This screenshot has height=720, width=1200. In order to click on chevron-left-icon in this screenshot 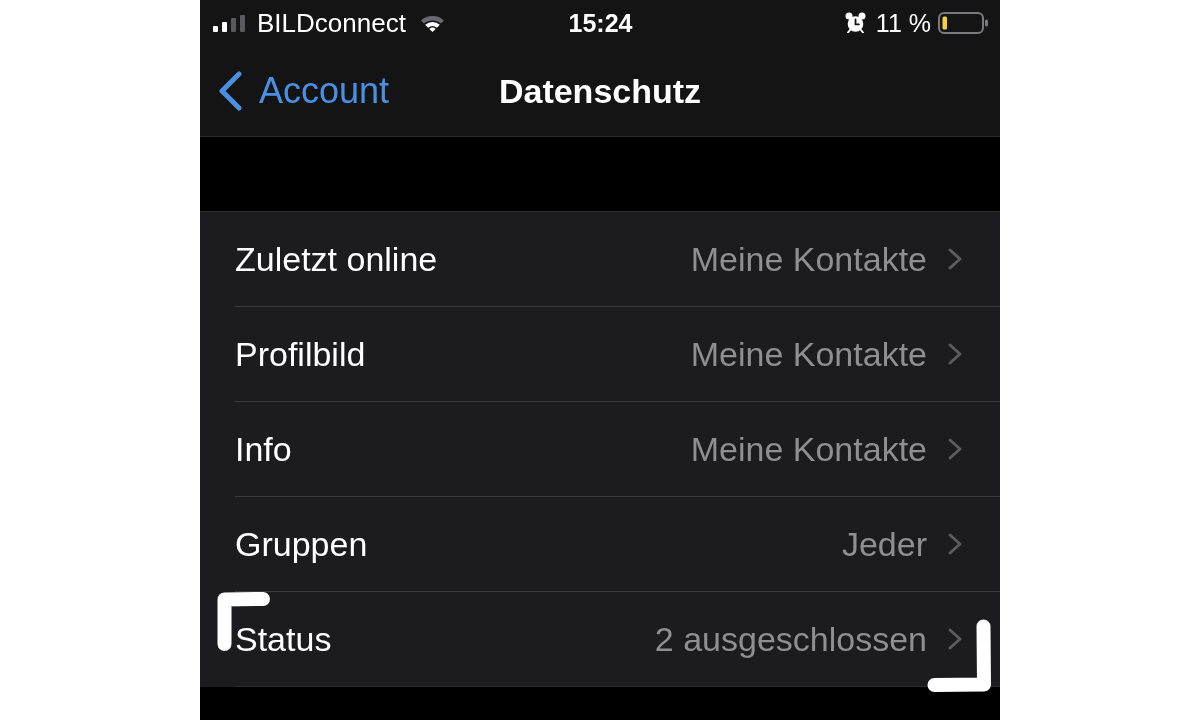, I will do `click(230, 90)`.